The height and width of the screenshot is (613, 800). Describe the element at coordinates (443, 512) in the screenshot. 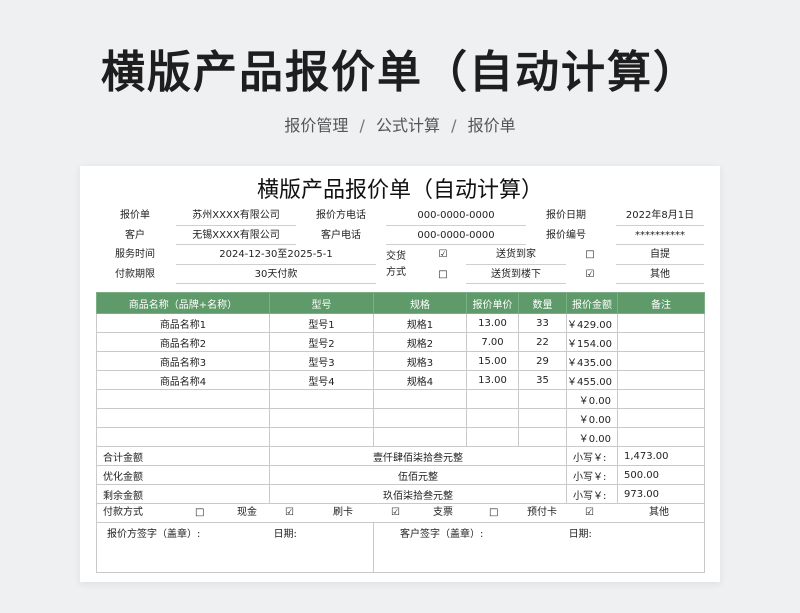

I see `payment-check-label: 支票` at that location.